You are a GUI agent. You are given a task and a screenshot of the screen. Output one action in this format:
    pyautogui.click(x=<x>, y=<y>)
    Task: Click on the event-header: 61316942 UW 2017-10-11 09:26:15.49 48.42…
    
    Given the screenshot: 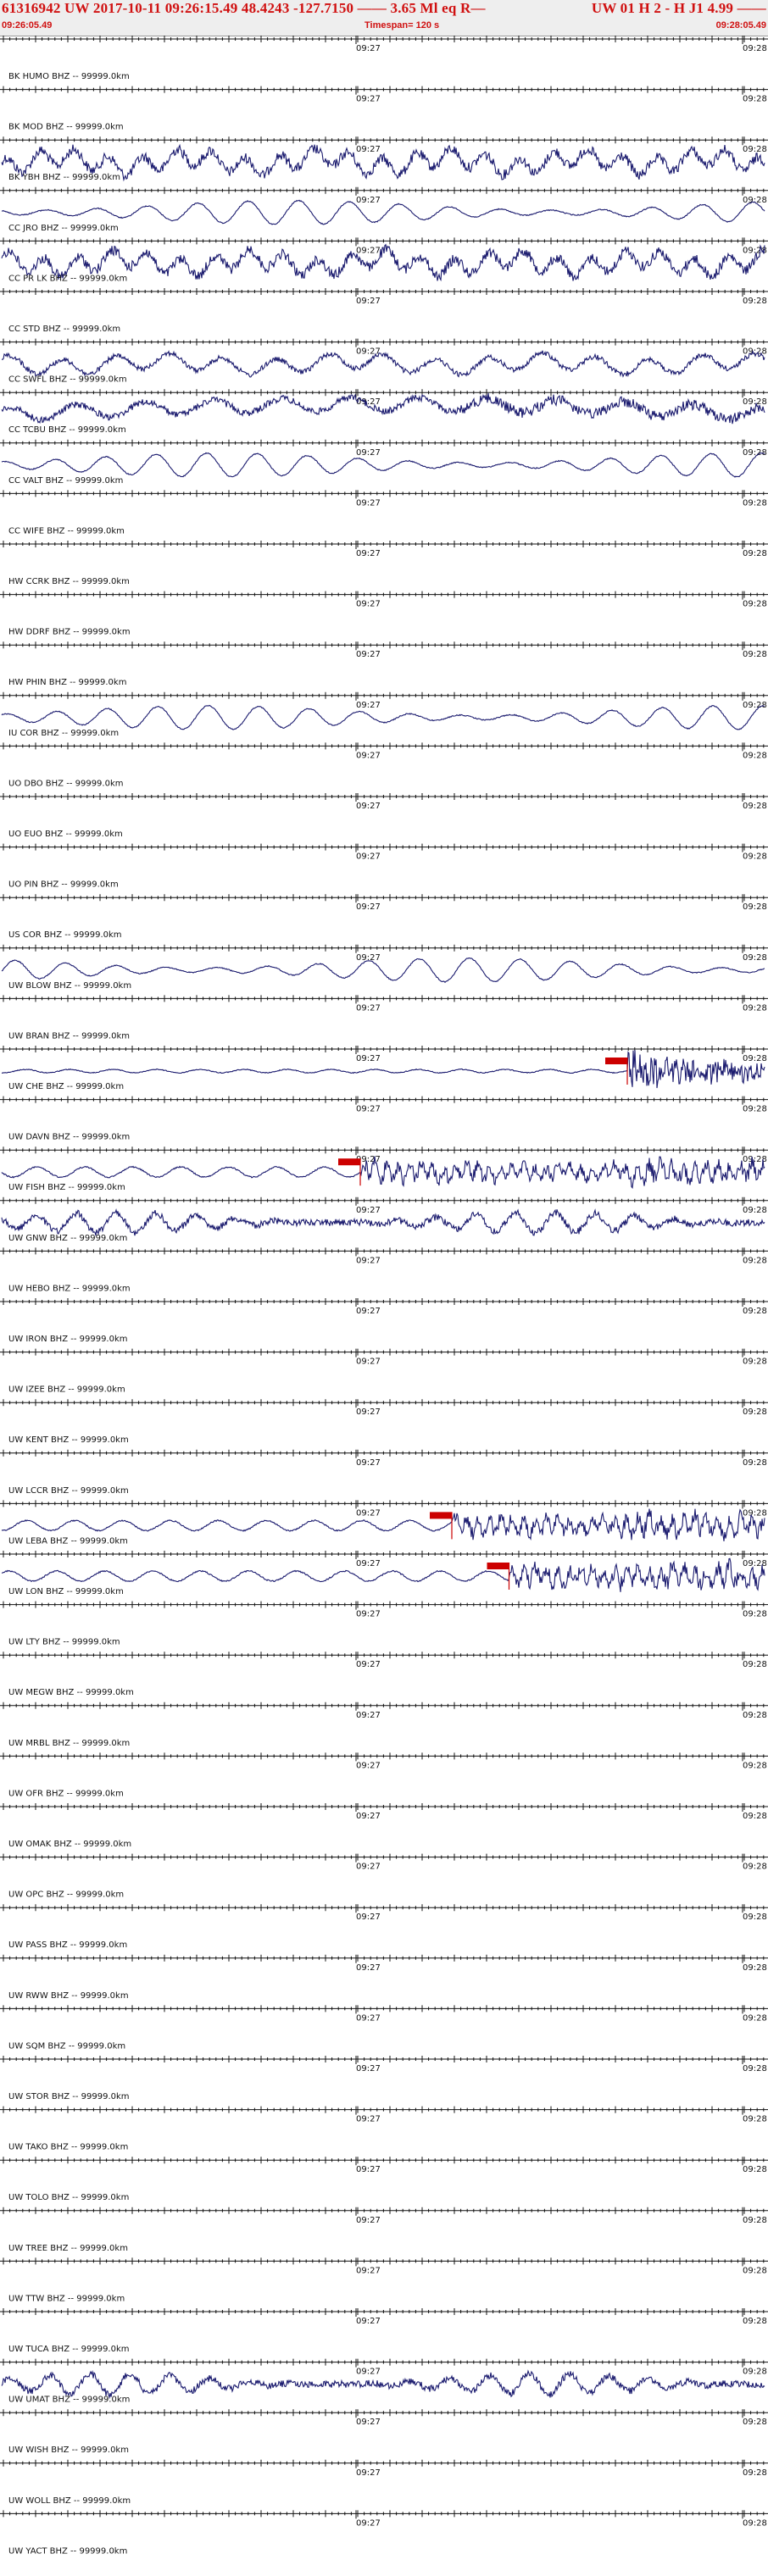 What is the action you would take?
    pyautogui.click(x=384, y=18)
    